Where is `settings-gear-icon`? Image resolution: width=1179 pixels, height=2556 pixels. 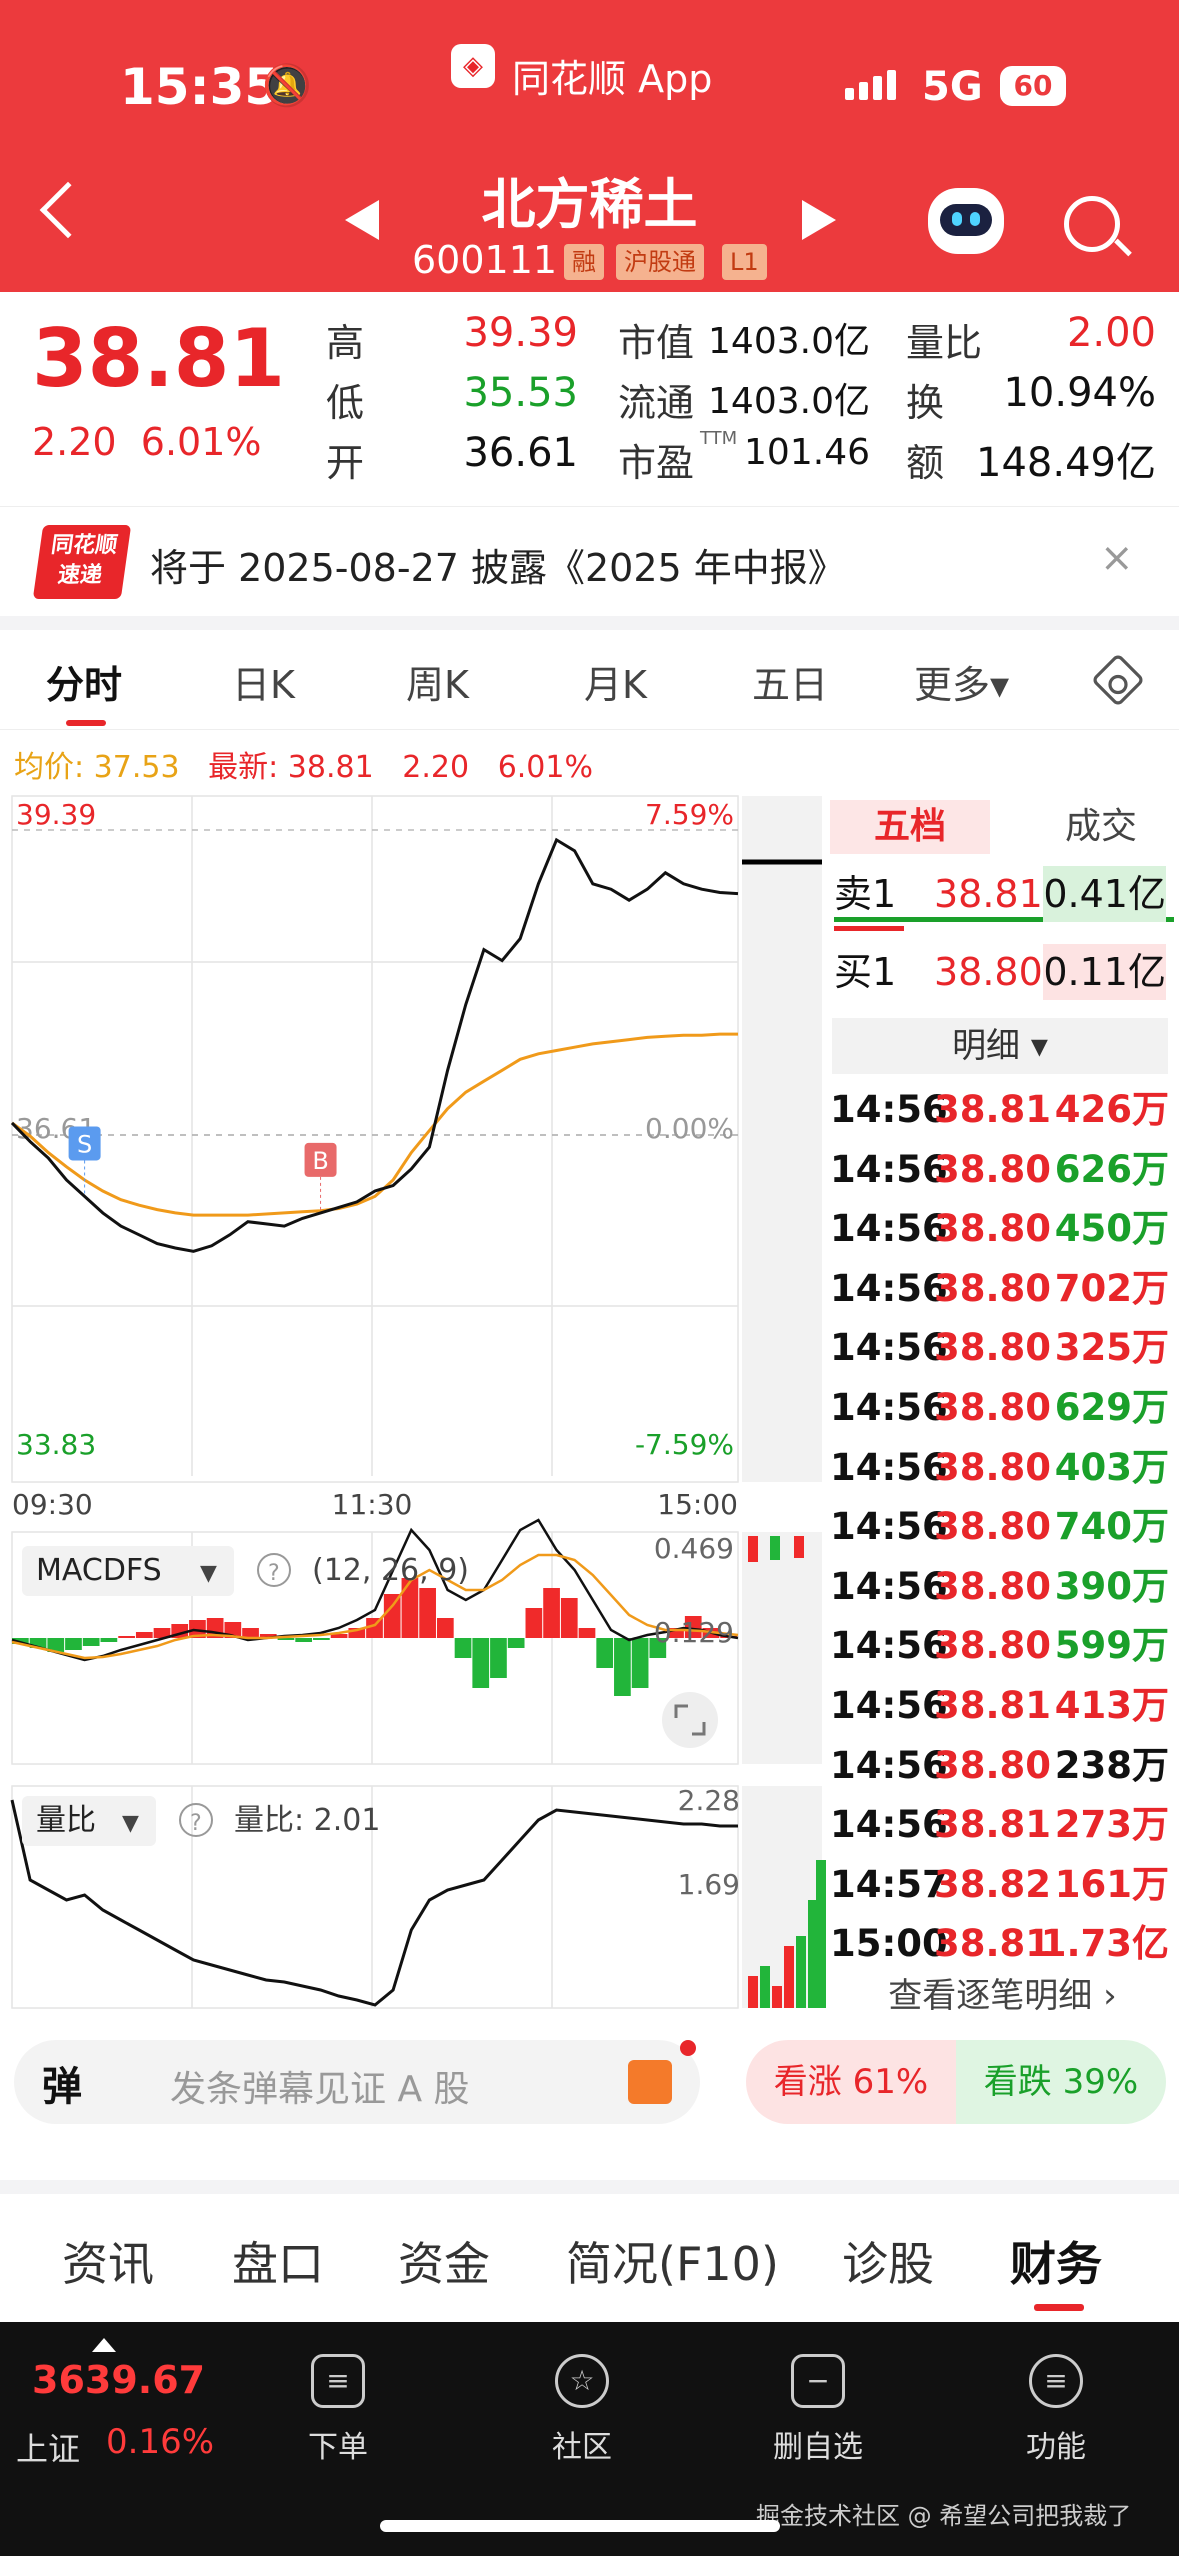
settings-gear-icon is located at coordinates (1118, 680).